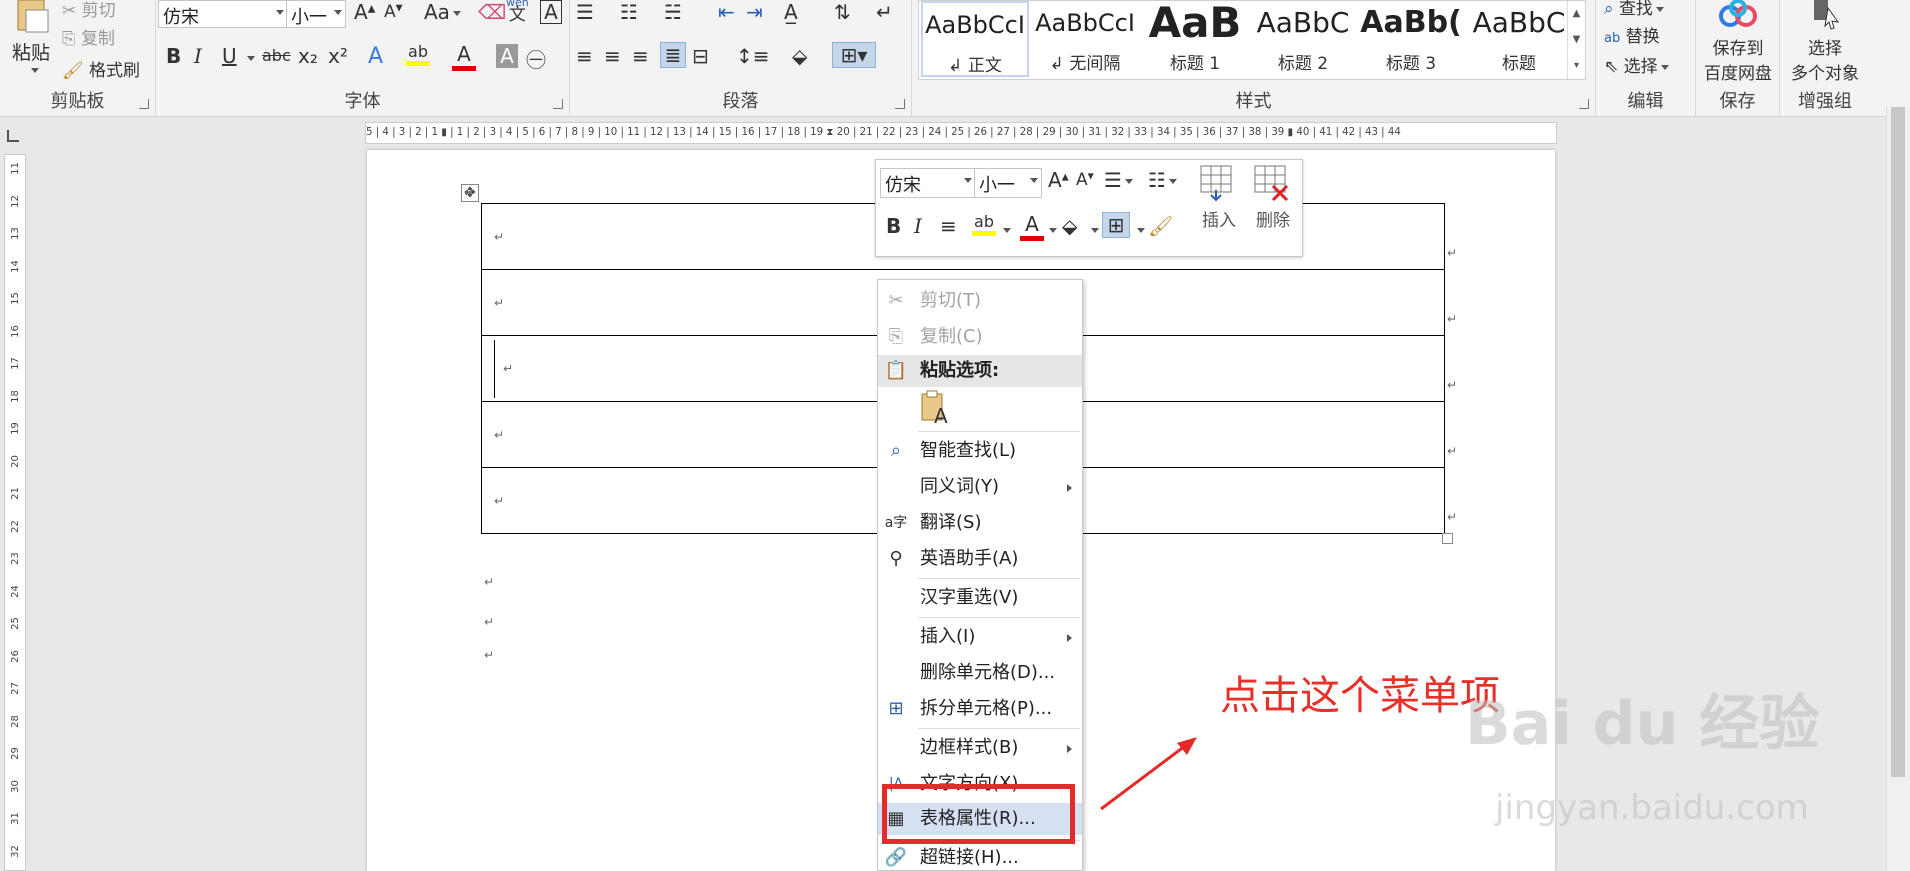 Image resolution: width=1910 pixels, height=871 pixels. I want to click on copy-button: ⎘ 复制, so click(88, 36).